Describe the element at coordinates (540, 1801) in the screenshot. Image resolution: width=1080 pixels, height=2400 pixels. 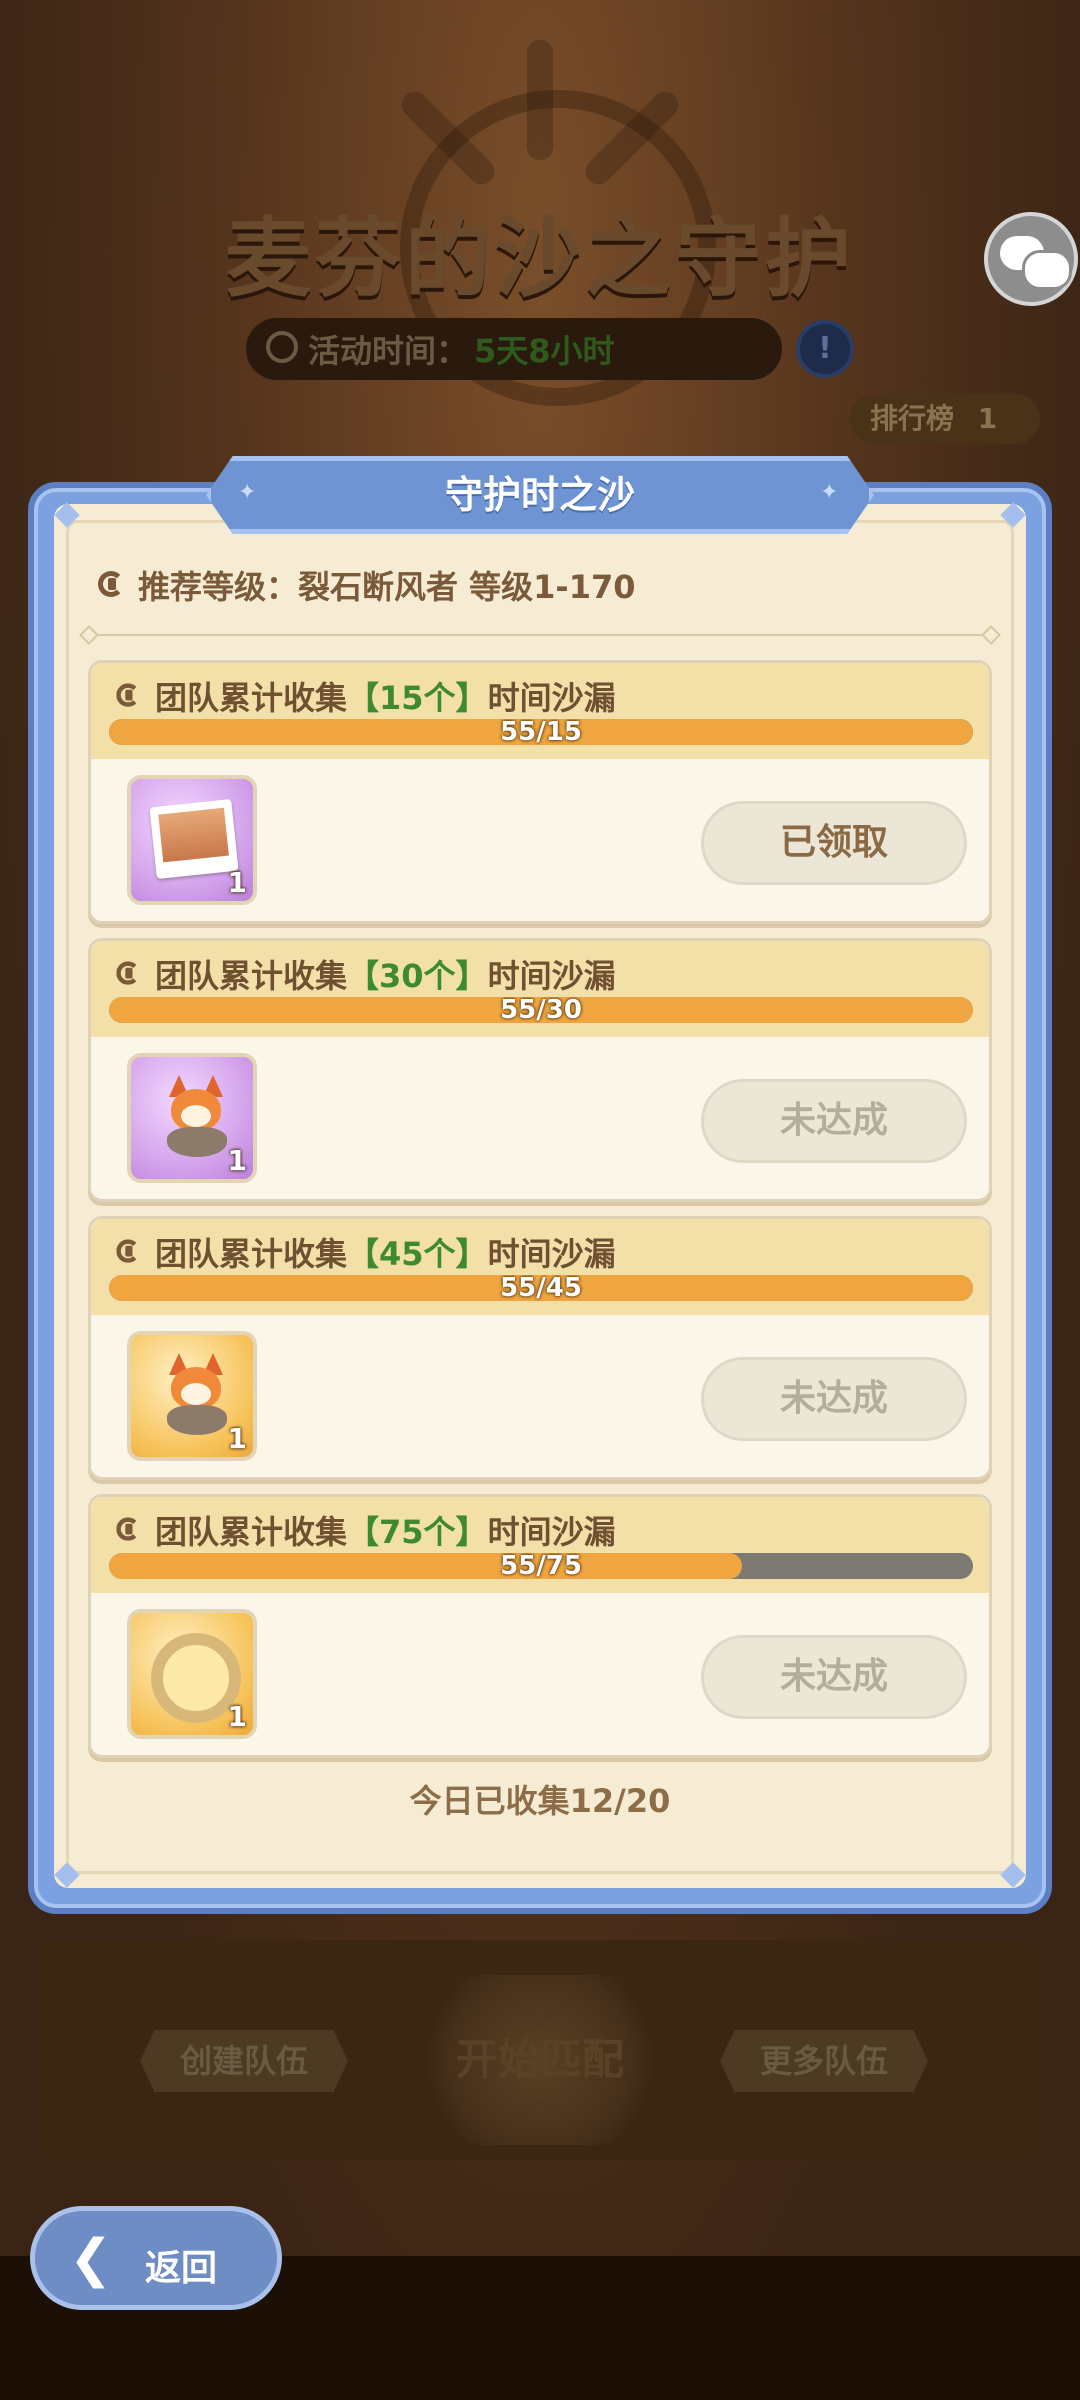
I see `daily-collected-text: 今日已收集12/20` at that location.